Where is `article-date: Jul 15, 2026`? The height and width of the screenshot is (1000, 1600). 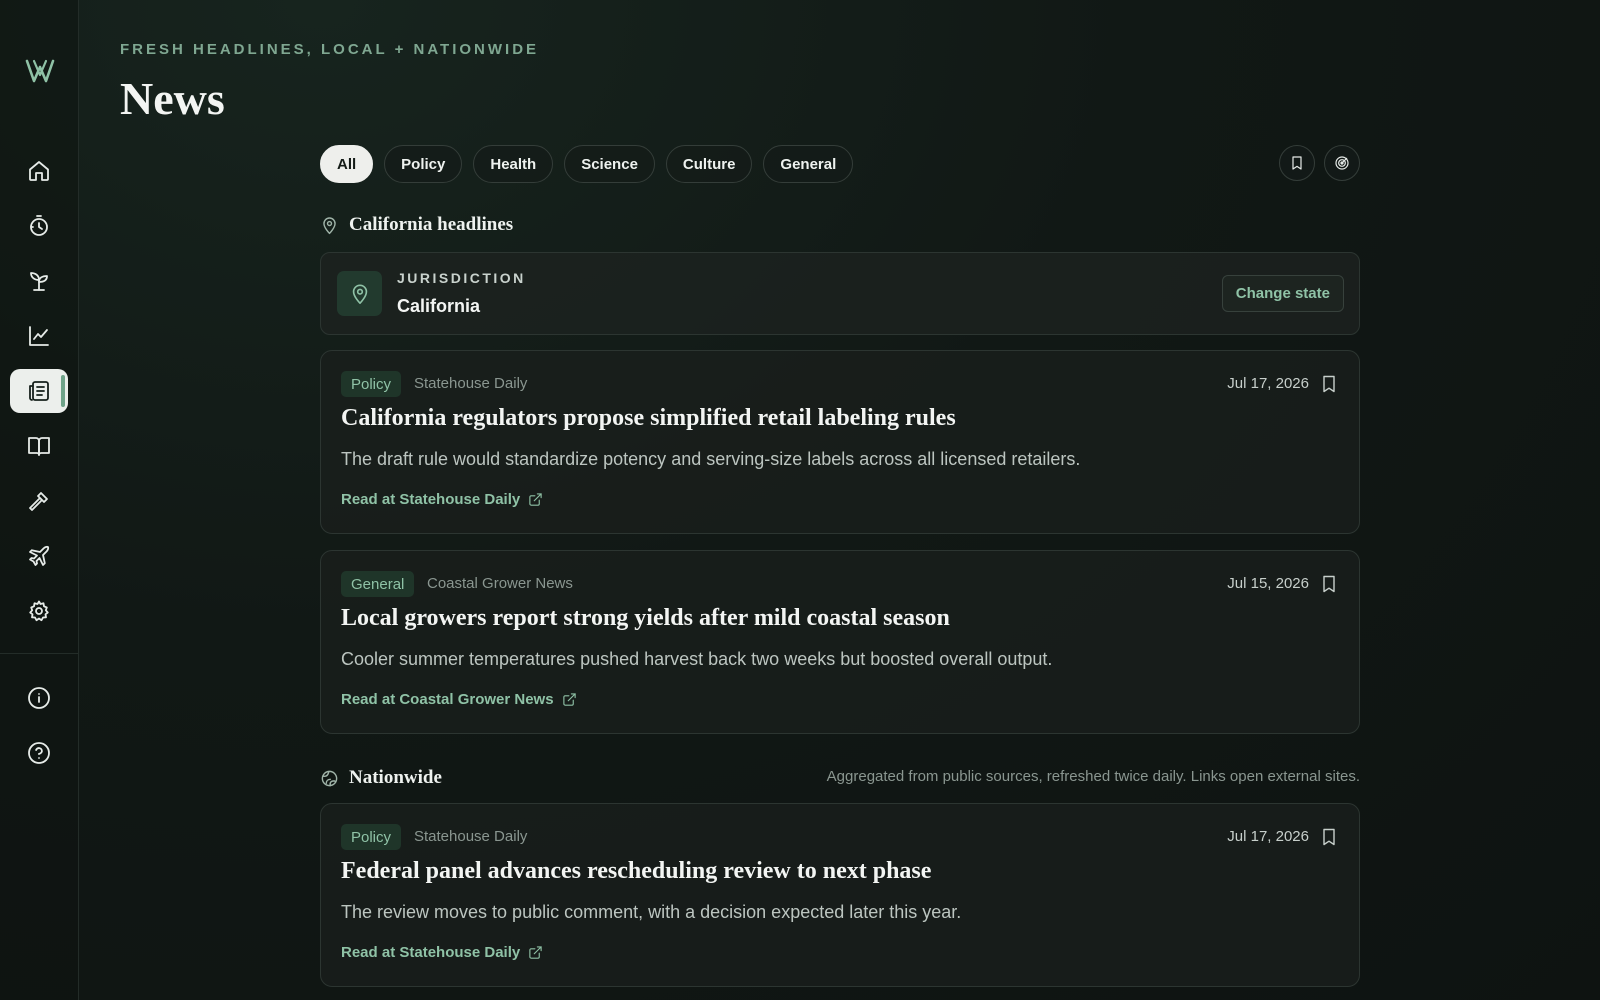 article-date: Jul 15, 2026 is located at coordinates (1268, 583).